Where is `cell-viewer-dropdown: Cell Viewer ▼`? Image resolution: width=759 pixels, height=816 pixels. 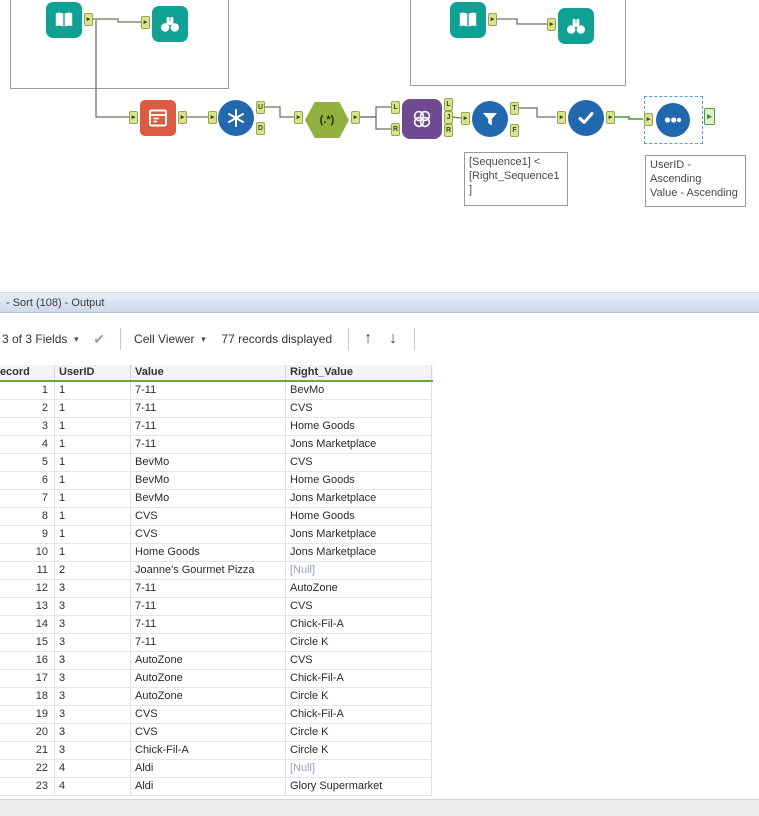 cell-viewer-dropdown: Cell Viewer ▼ is located at coordinates (170, 339).